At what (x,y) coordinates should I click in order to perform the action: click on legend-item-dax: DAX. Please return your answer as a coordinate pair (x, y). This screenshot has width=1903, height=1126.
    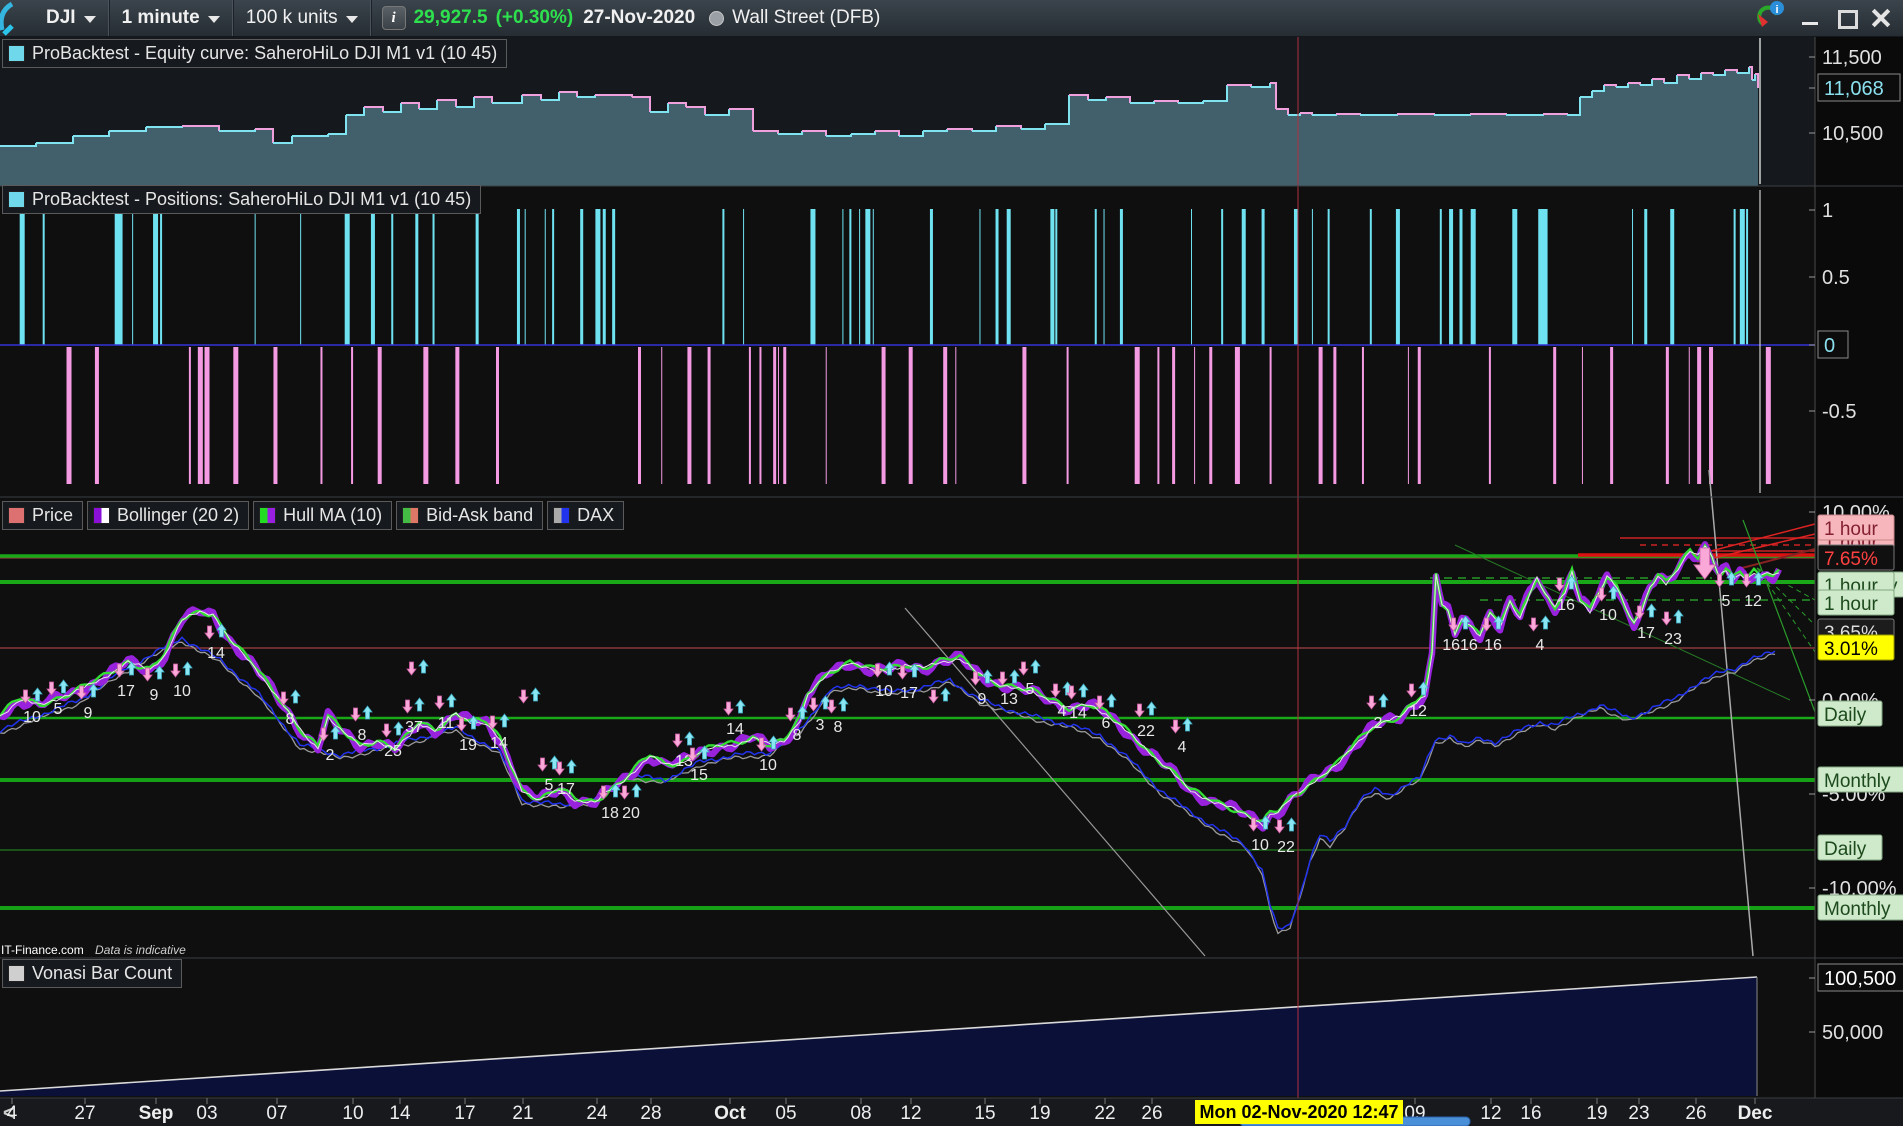
    Looking at the image, I should click on (586, 515).